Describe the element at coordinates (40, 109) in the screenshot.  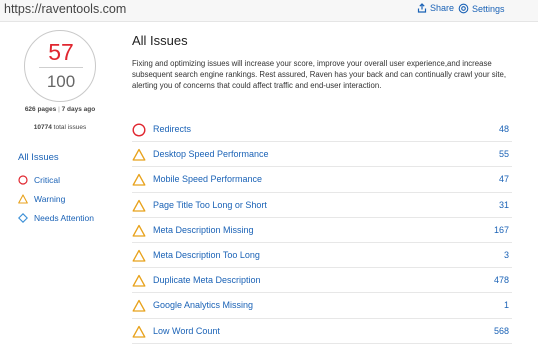
I see `pages-count: 626 pages` at that location.